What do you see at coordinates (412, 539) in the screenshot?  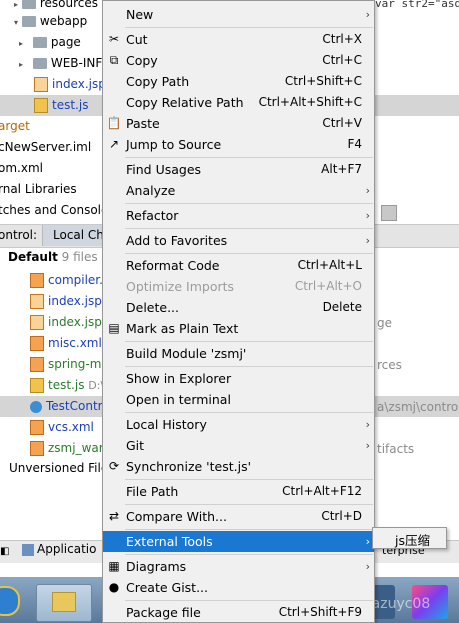 I see `submenu-item-js-compress: js压缩` at bounding box center [412, 539].